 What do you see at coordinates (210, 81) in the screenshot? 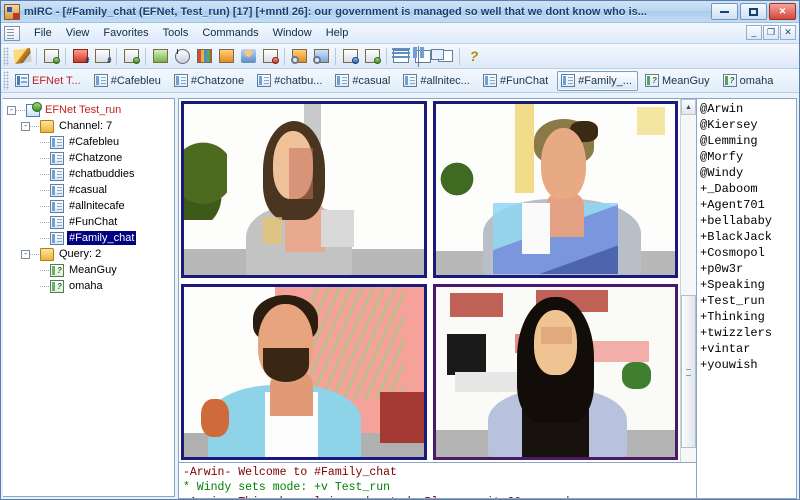
I see `switchbar-tab-chatzone: #Chatzone` at bounding box center [210, 81].